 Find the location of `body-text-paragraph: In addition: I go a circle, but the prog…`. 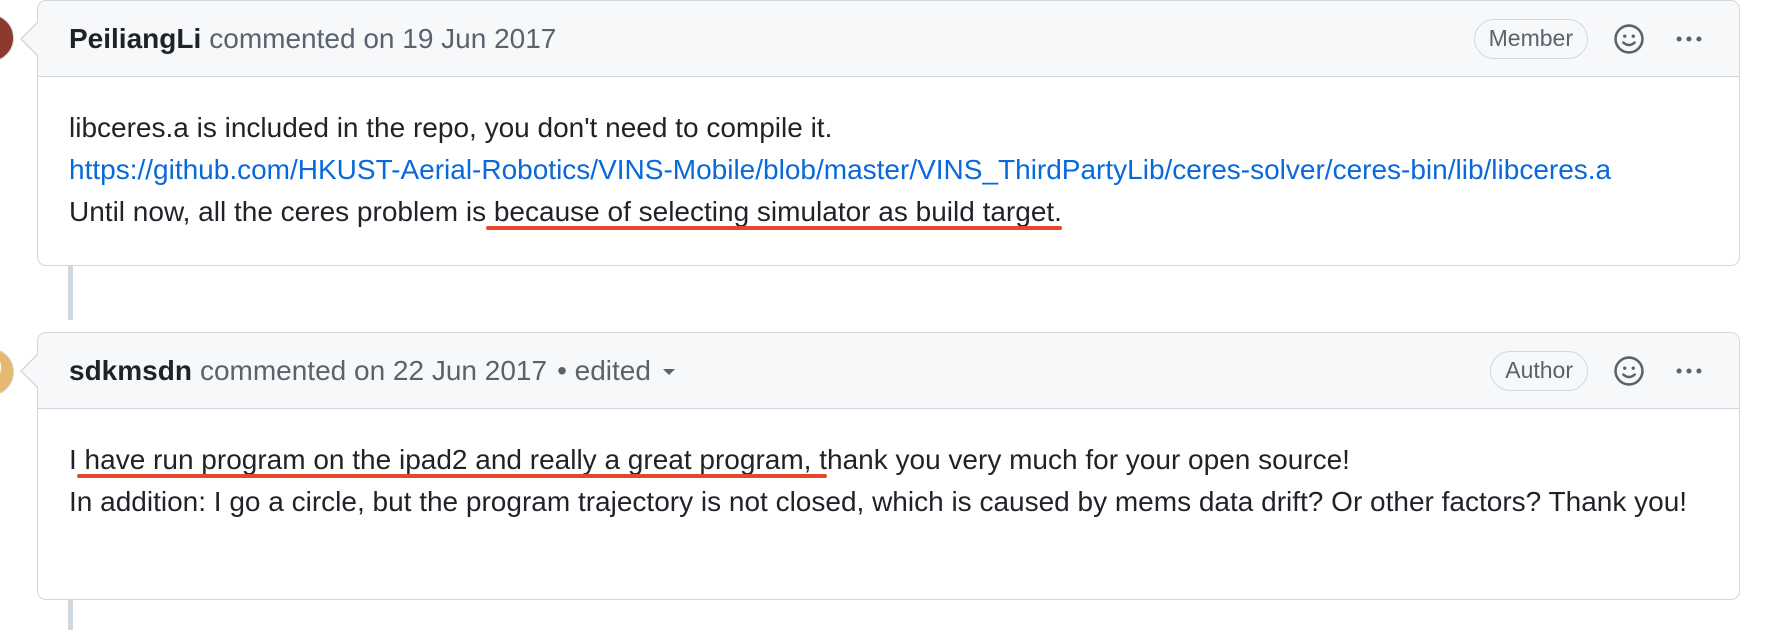

body-text-paragraph: In addition: I go a circle, but the prog… is located at coordinates (878, 501).